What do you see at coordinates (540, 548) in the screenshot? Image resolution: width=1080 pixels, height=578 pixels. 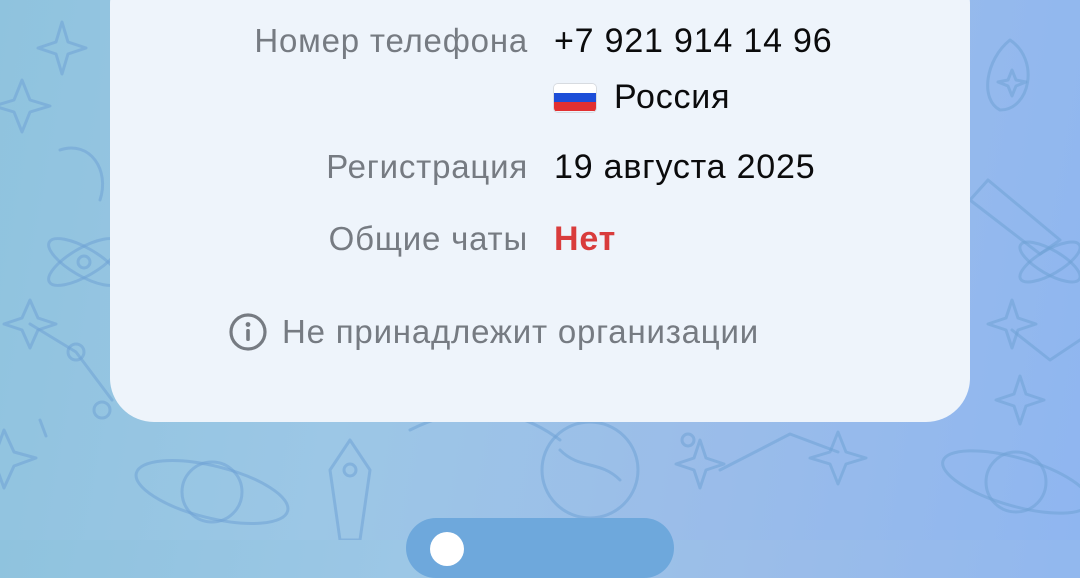 I see `bottom-action-button` at bounding box center [540, 548].